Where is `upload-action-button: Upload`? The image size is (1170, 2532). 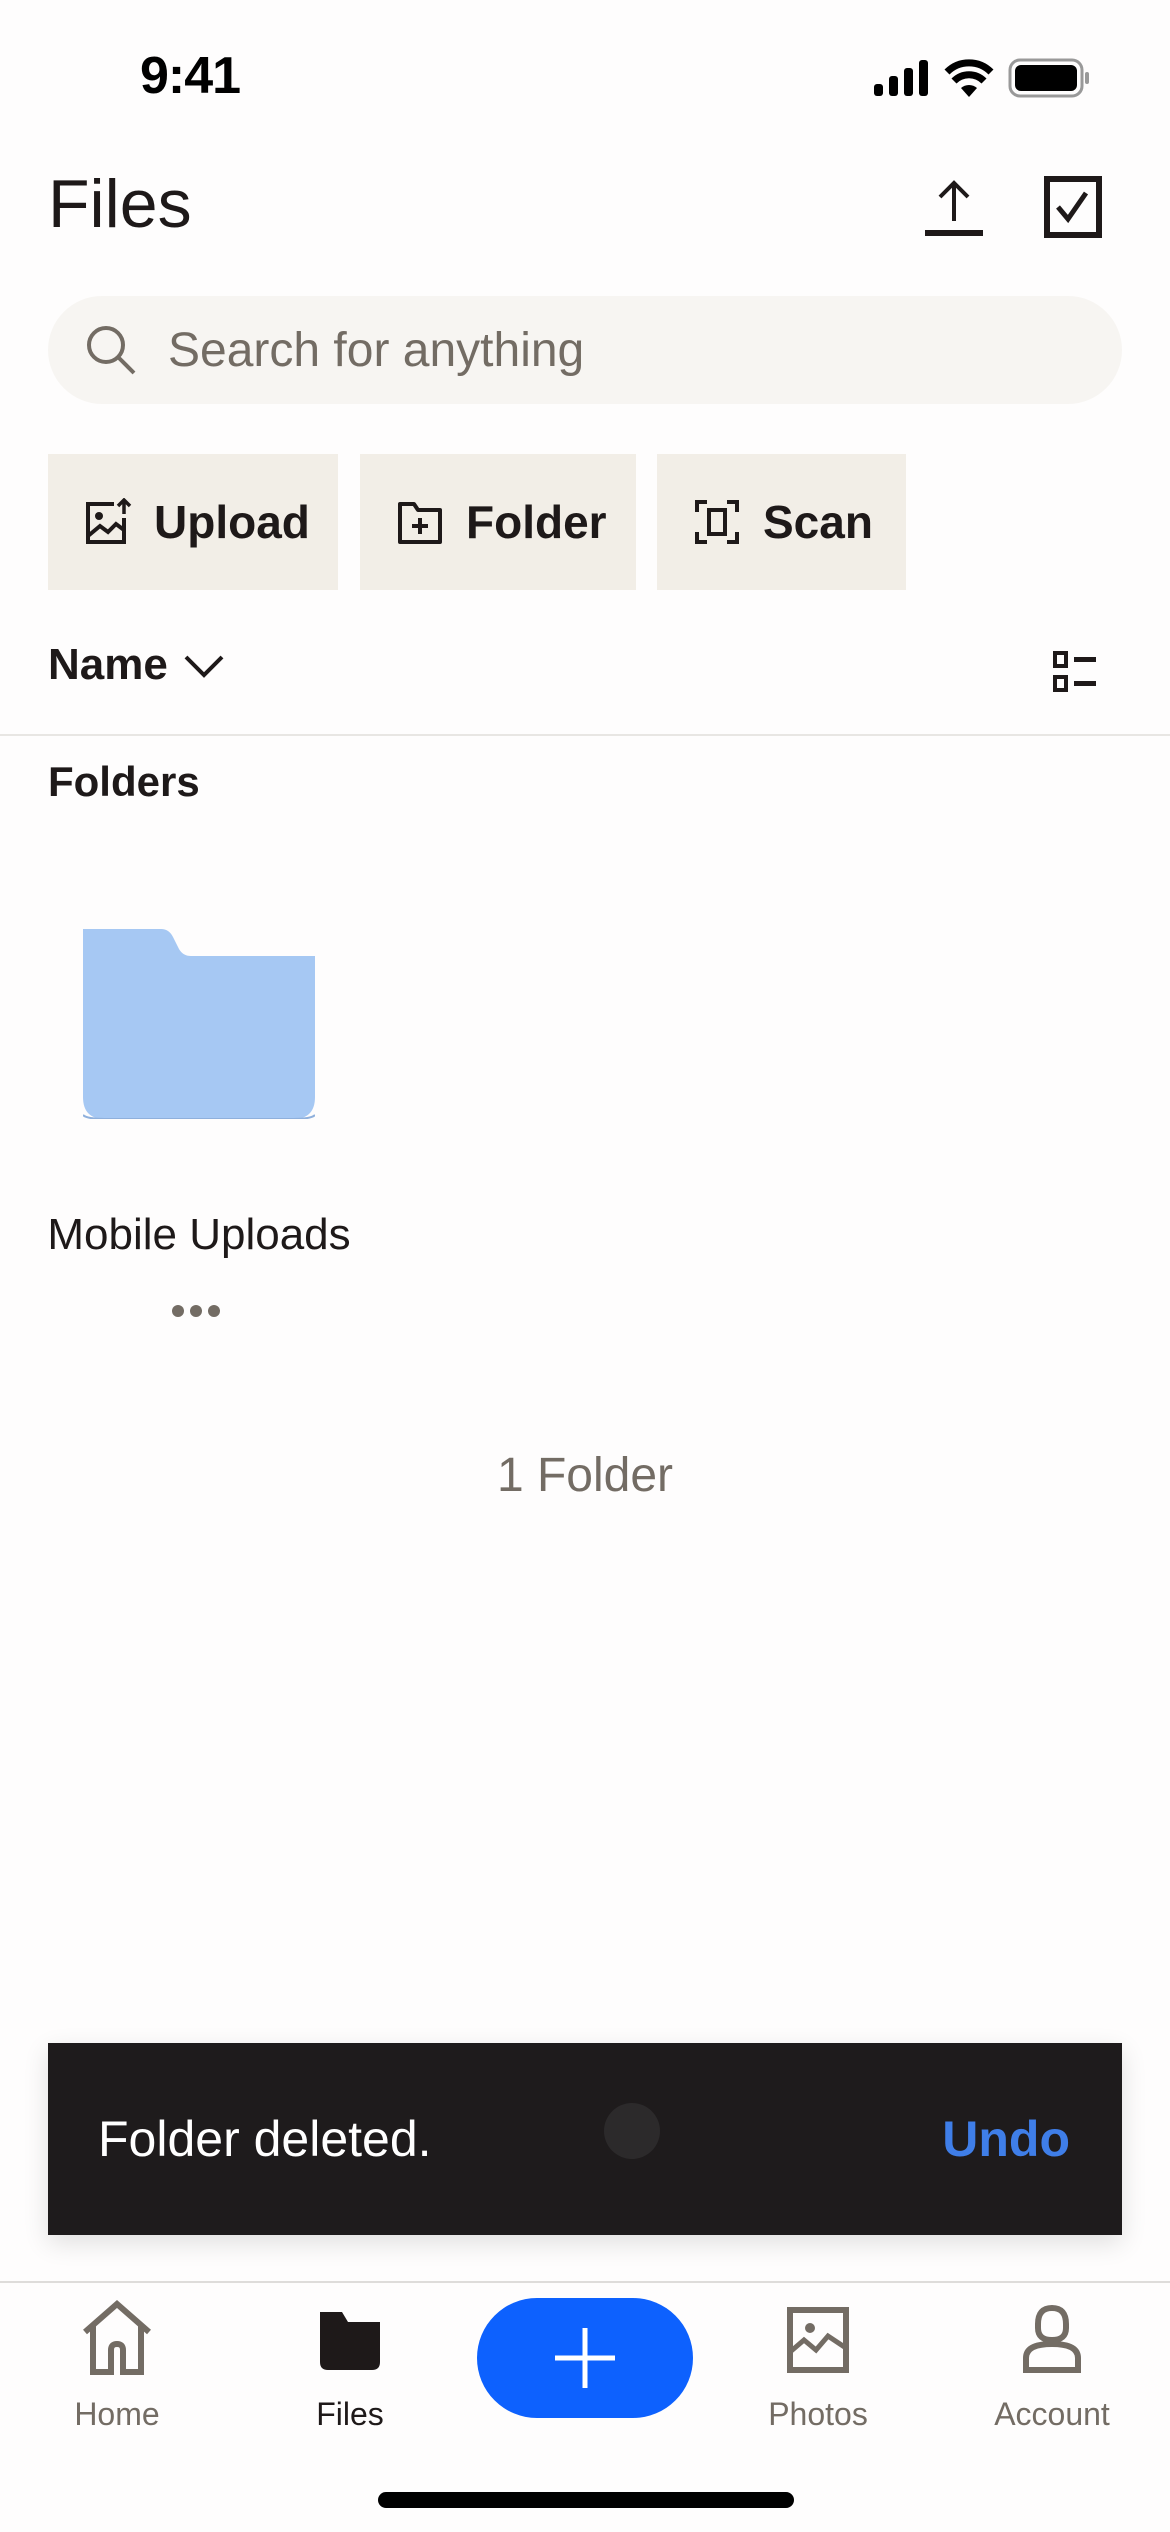 upload-action-button: Upload is located at coordinates (193, 522).